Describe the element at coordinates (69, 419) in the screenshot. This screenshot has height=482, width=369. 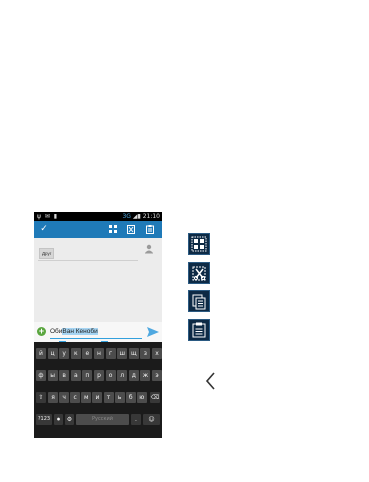
I see `settings-icon: ⚙` at that location.